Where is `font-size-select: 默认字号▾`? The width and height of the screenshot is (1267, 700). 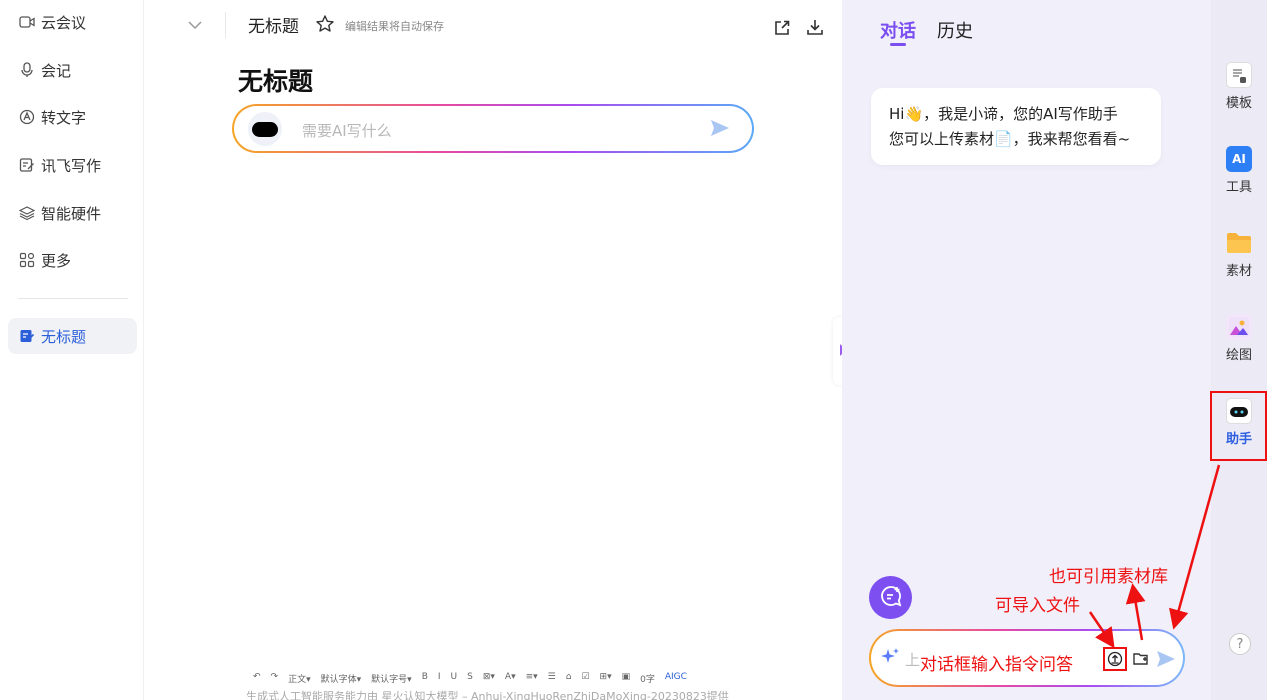
font-size-select: 默认字号▾ is located at coordinates (391, 678).